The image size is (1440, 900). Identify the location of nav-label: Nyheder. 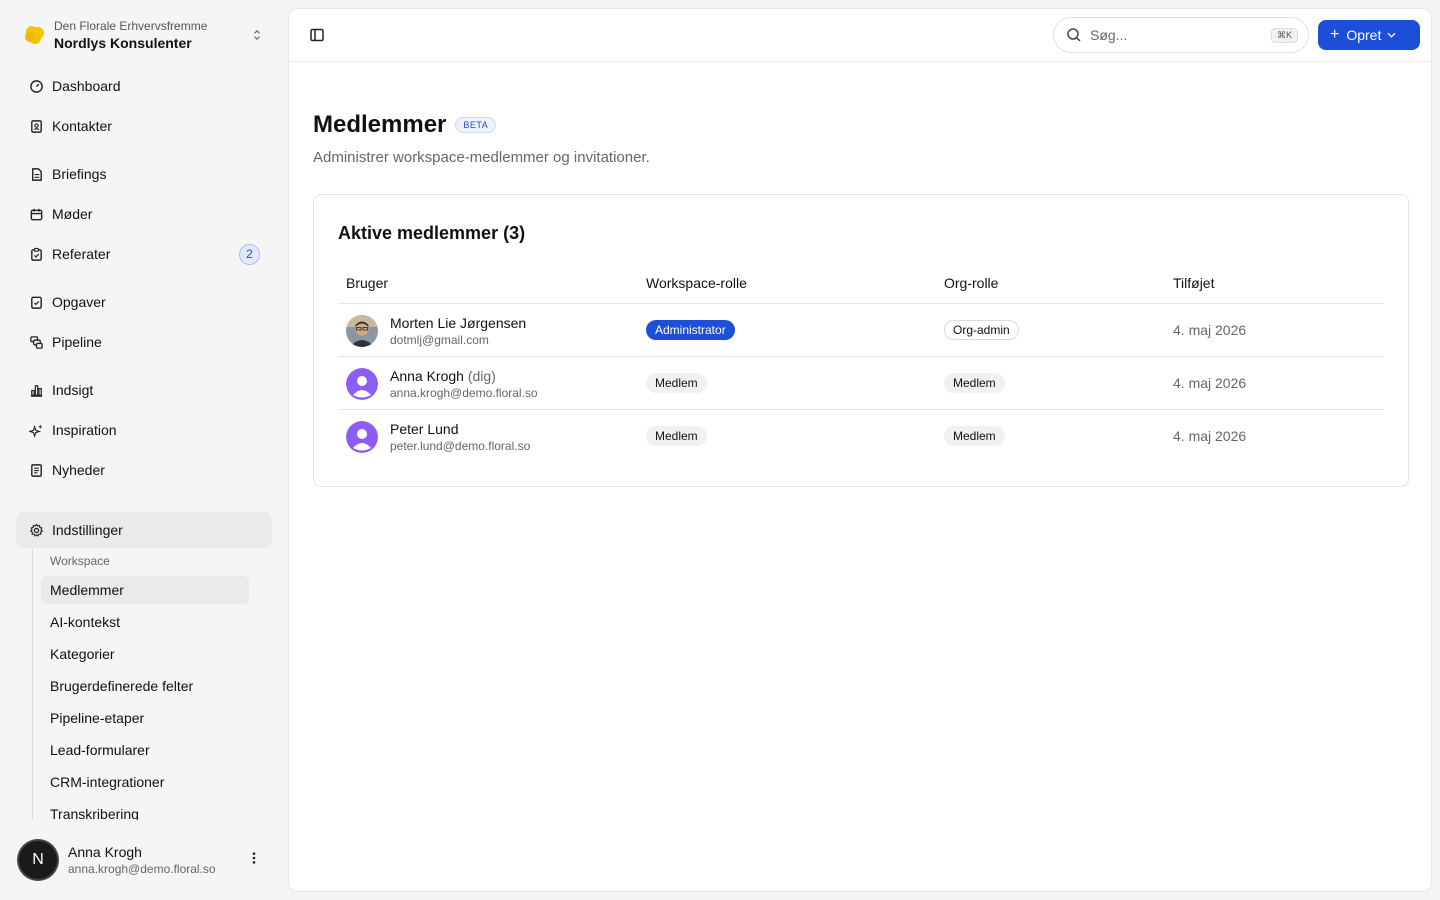
(78, 470).